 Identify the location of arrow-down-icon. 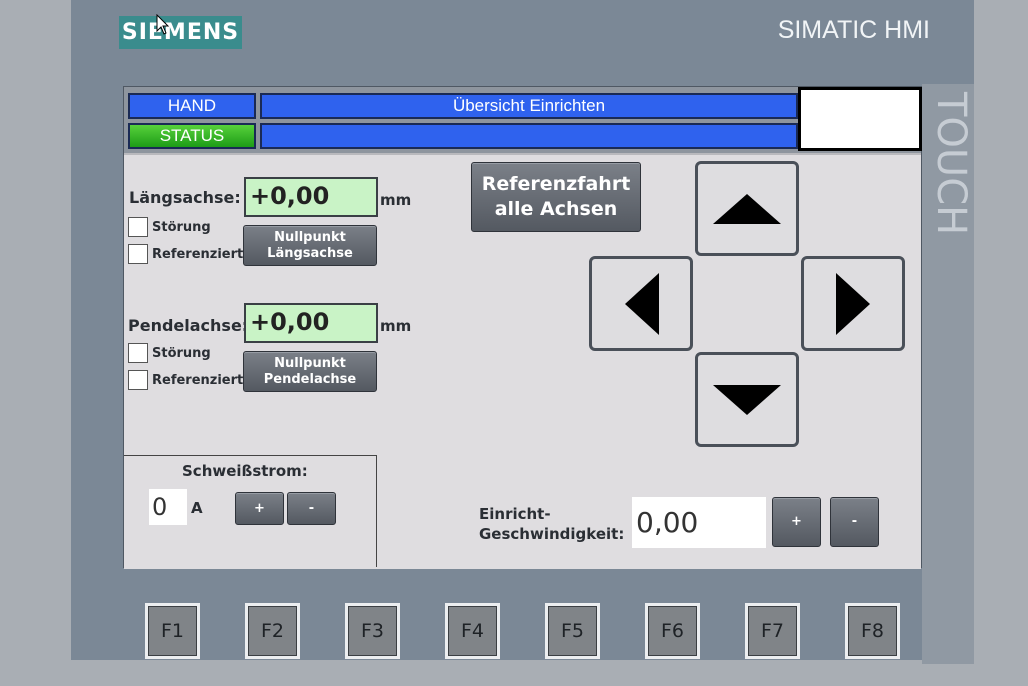
(747, 400).